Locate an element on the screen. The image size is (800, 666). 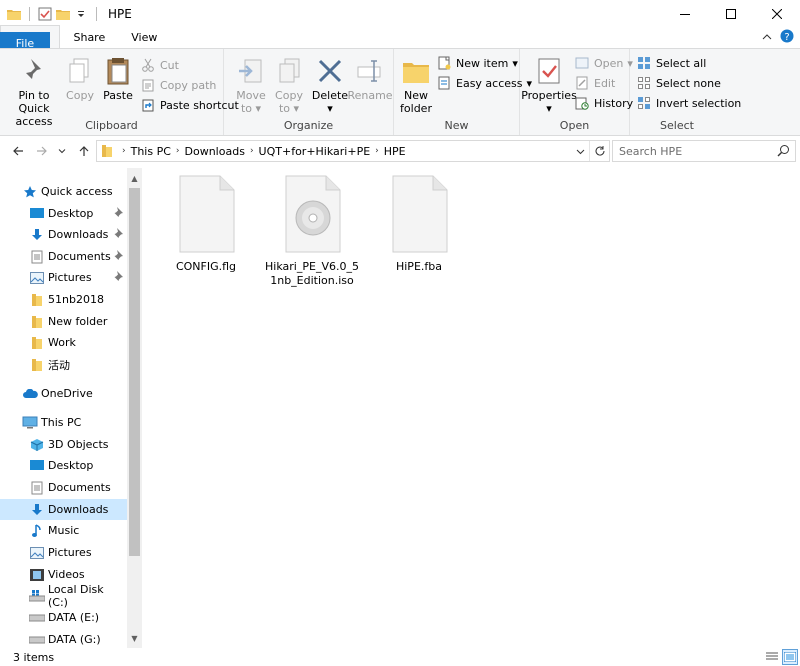
rename-icon is located at coordinates (370, 71).